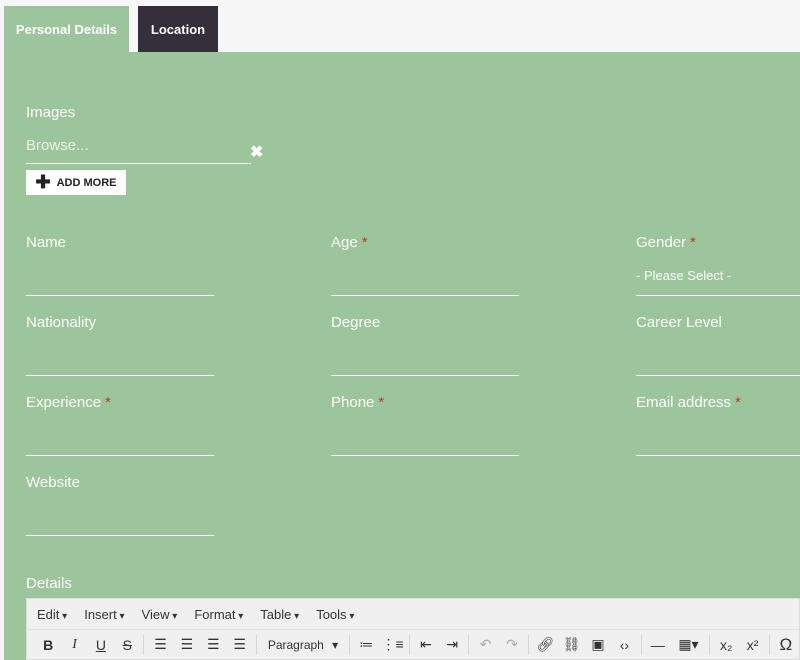 The image size is (800, 660). Describe the element at coordinates (43, 182) in the screenshot. I see `plus-icon: ✚` at that location.